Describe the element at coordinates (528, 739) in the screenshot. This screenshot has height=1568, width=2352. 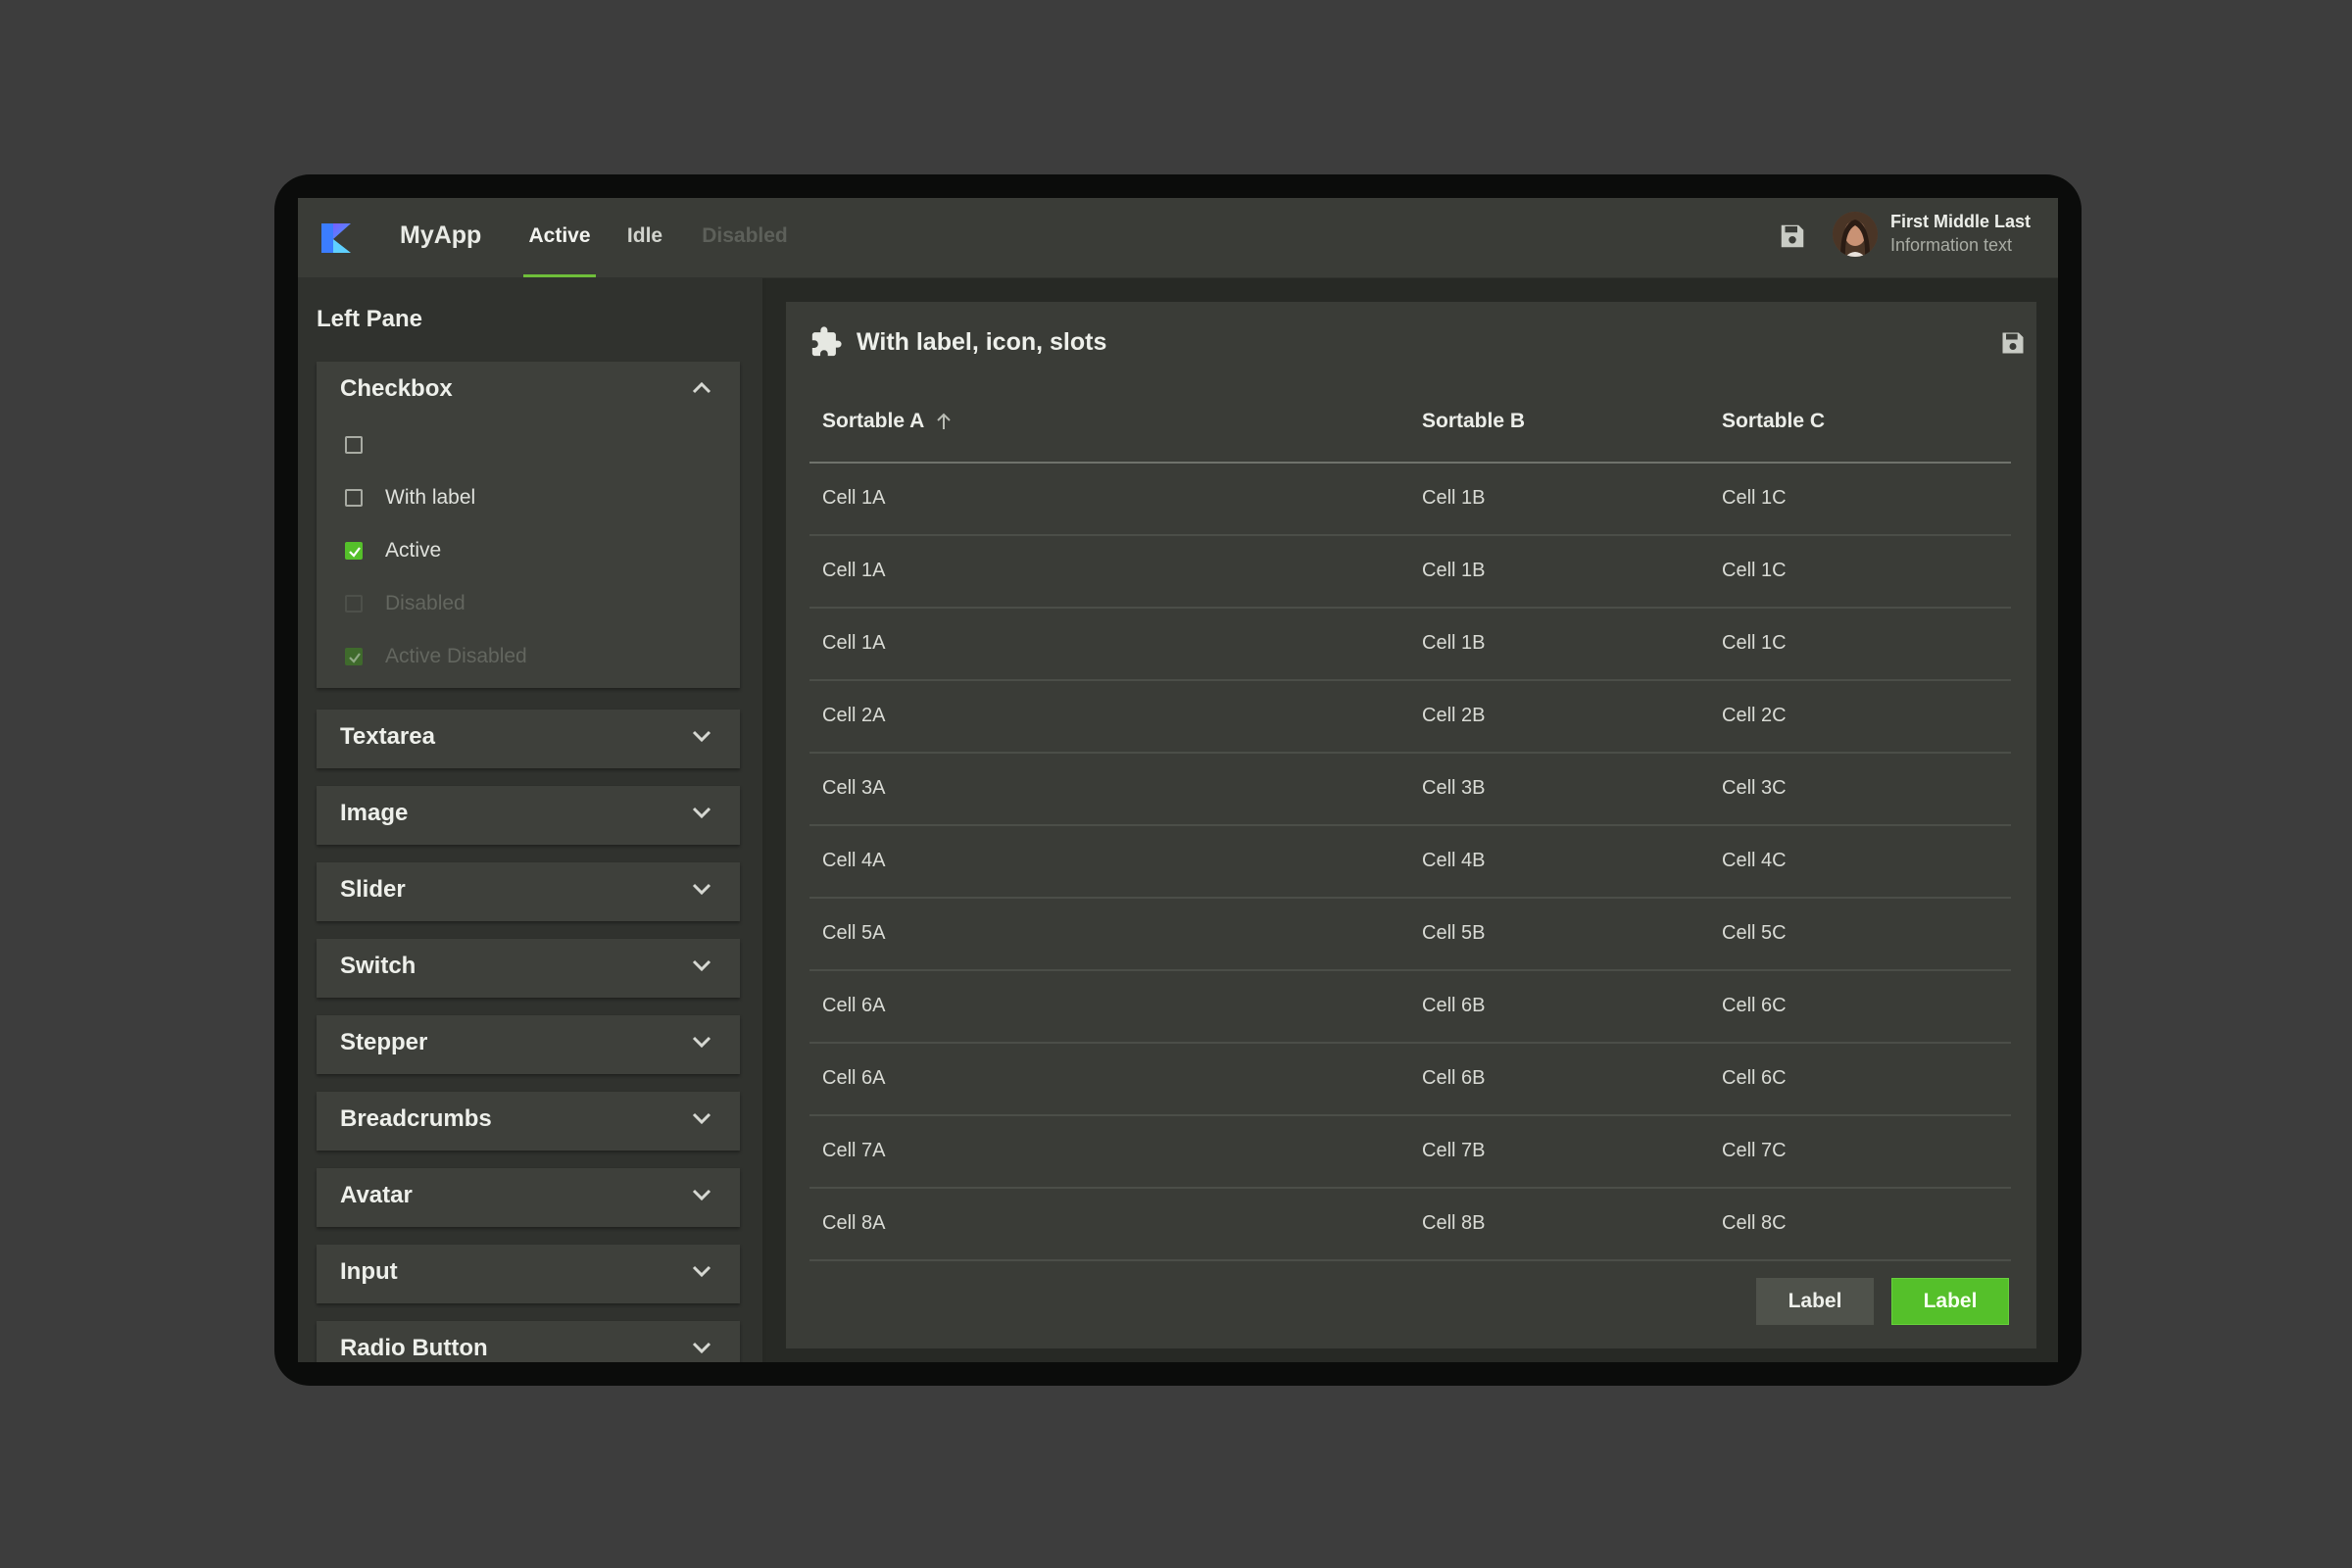
I see `accordion-textarea: Textarea` at that location.